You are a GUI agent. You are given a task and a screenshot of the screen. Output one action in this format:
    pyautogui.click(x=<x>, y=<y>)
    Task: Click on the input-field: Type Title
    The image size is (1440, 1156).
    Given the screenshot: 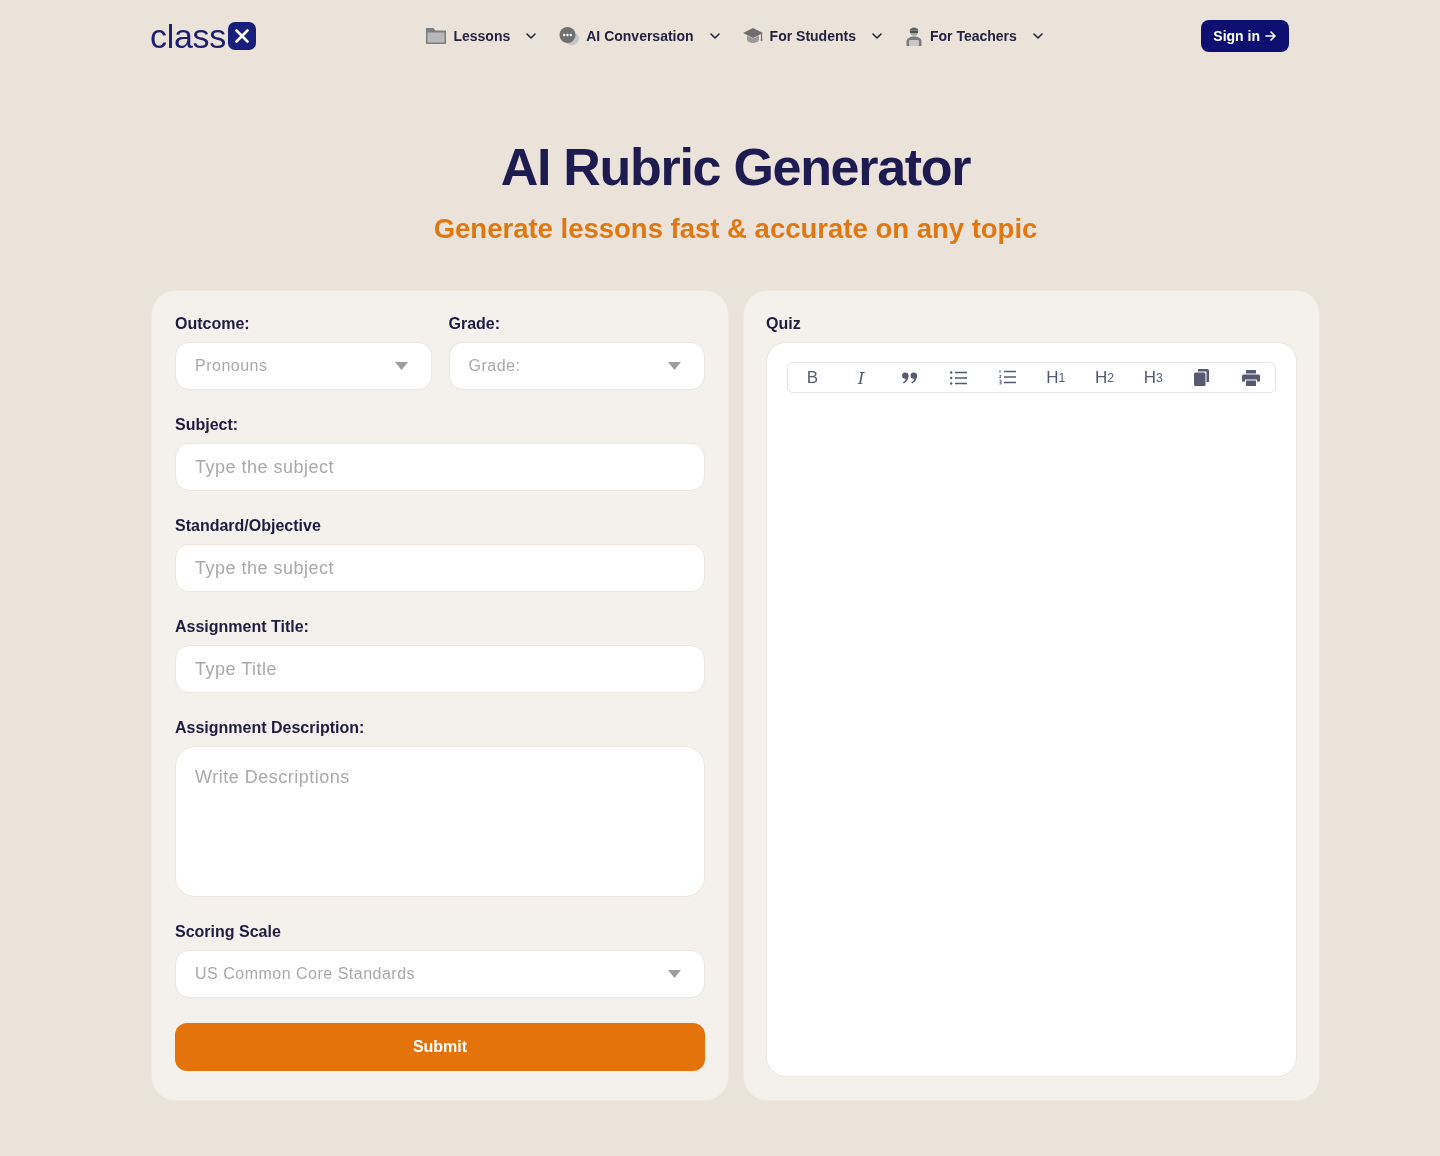 What is the action you would take?
    pyautogui.click(x=440, y=669)
    